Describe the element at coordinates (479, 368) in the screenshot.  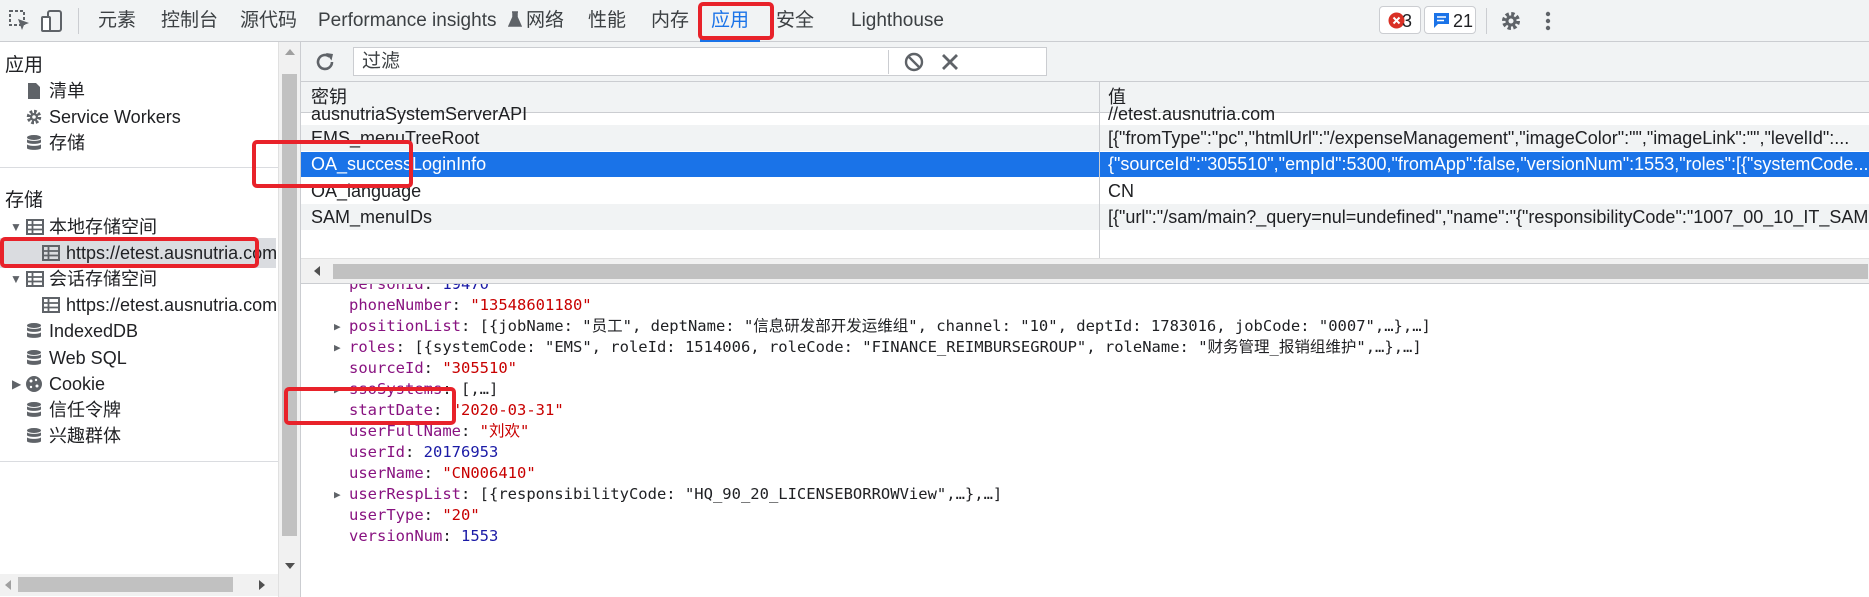
I see `preview-value: "305510"` at that location.